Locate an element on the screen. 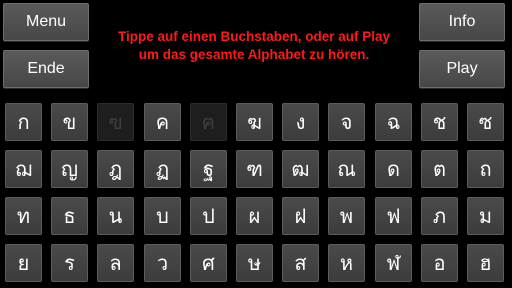 The height and width of the screenshot is (288, 512). letter-key: ก is located at coordinates (23, 122).